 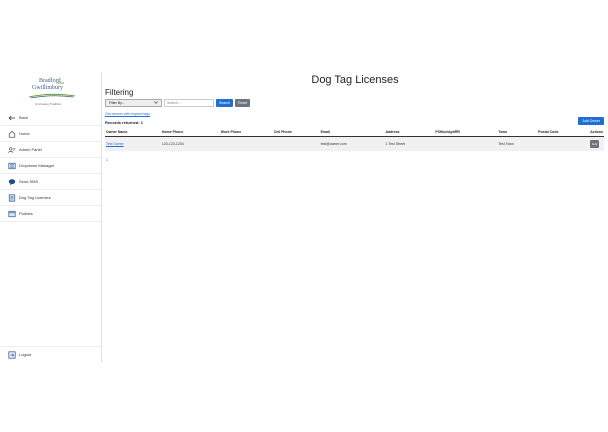 I want to click on logo-tagline: A Growing Tradition, so click(x=48, y=104).